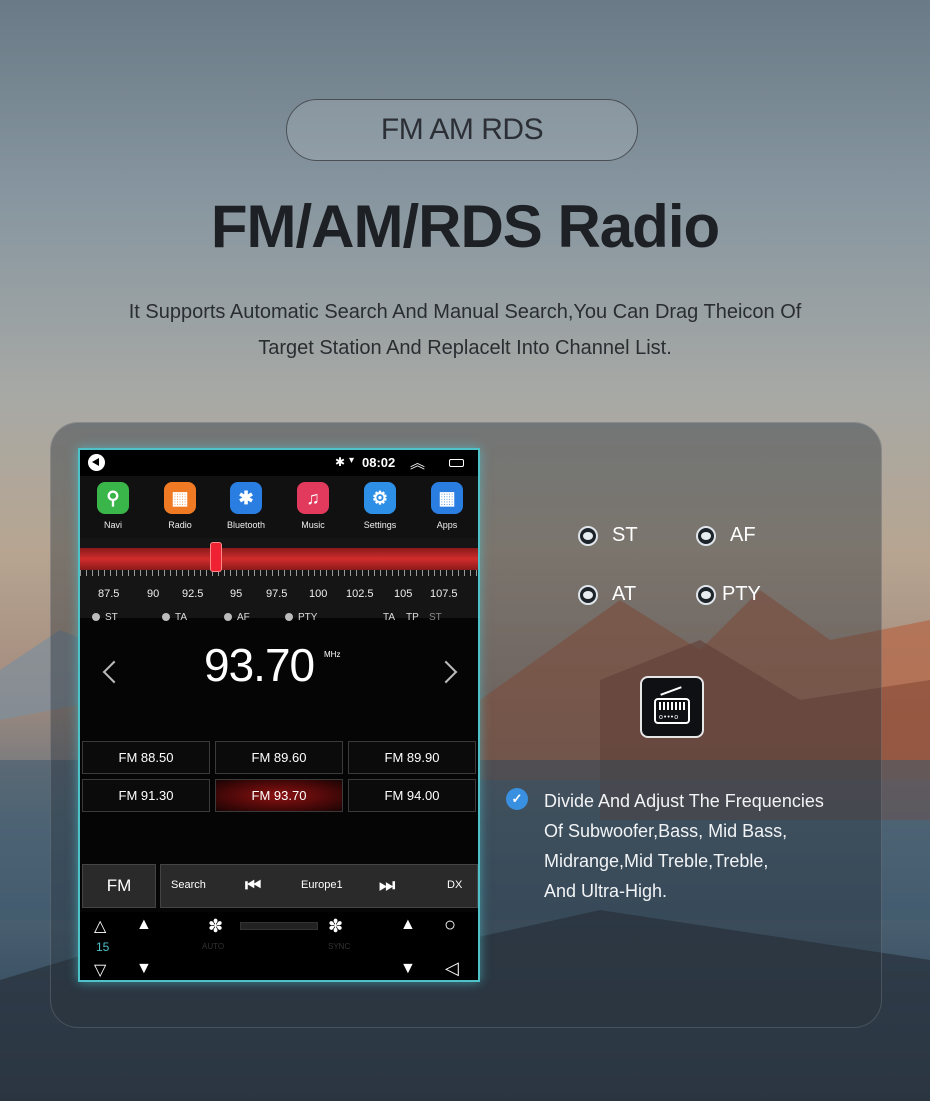 The width and height of the screenshot is (930, 1101). I want to click on radio-control-bar: Search ⏮ Europe1 ⏭ DX, so click(319, 886).